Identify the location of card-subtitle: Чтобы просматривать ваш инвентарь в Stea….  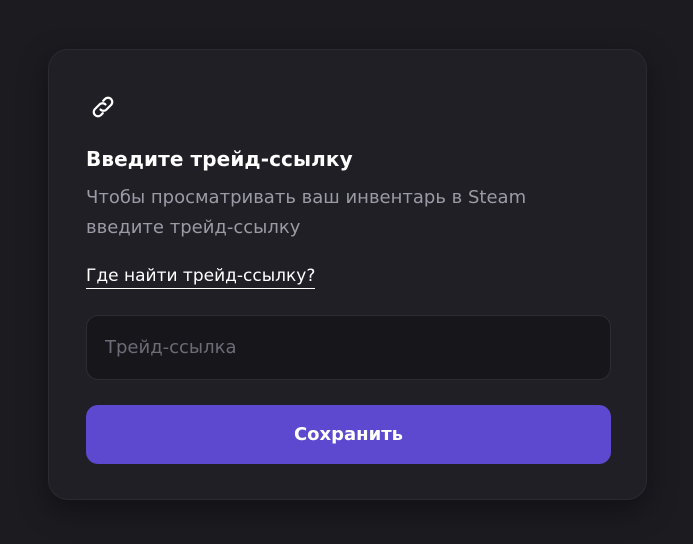
(306, 212).